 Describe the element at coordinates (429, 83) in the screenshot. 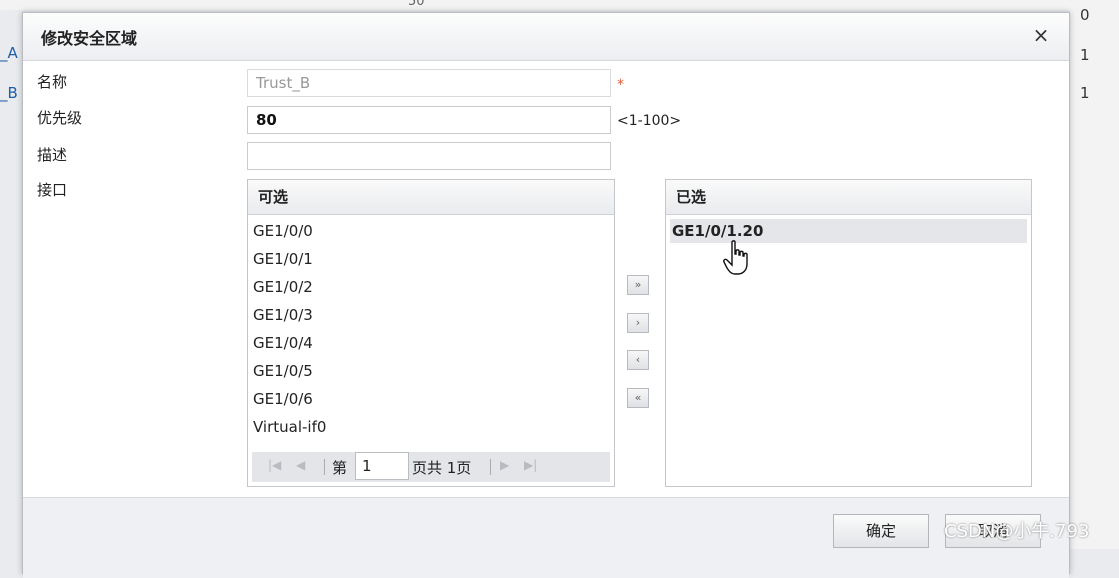

I see `name-field: Trust_B` at that location.